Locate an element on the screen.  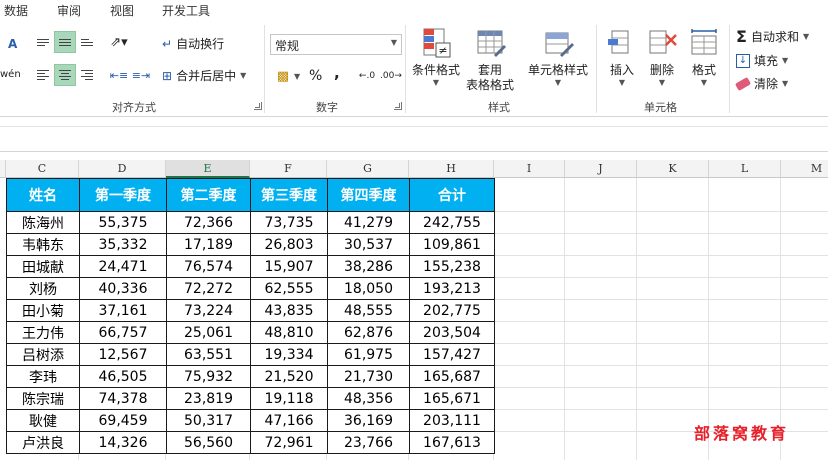
column-header-d: D is located at coordinates (122, 169).